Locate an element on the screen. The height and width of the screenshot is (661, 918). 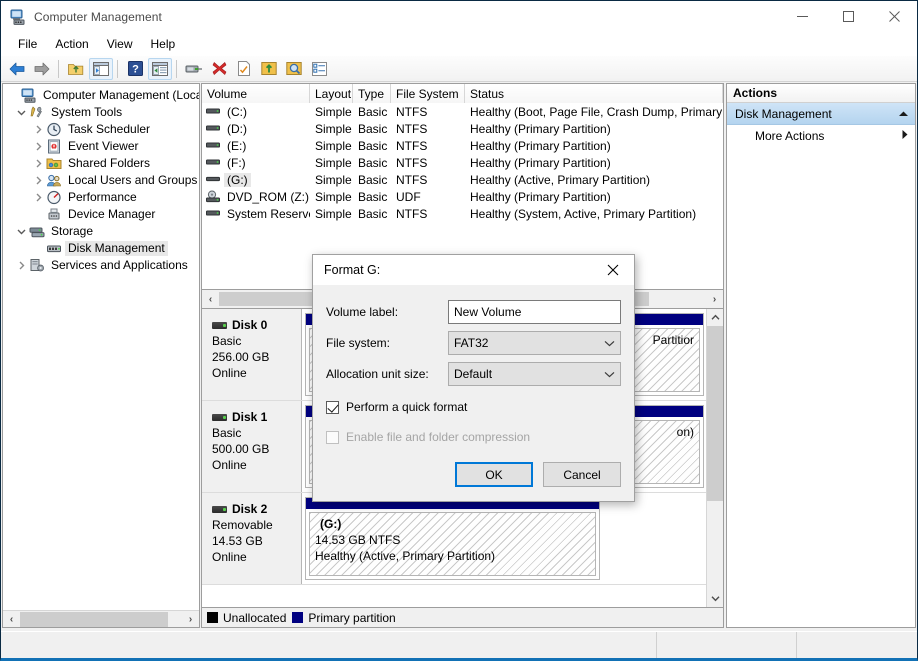
volume-label-input: New Volume is located at coordinates (534, 312).